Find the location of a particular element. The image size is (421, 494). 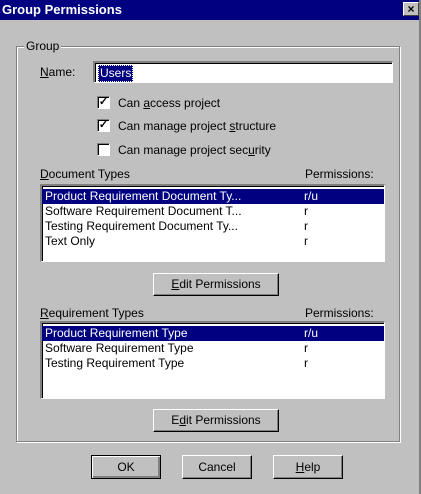

title-bar: Group Permissions × is located at coordinates (209, 10).